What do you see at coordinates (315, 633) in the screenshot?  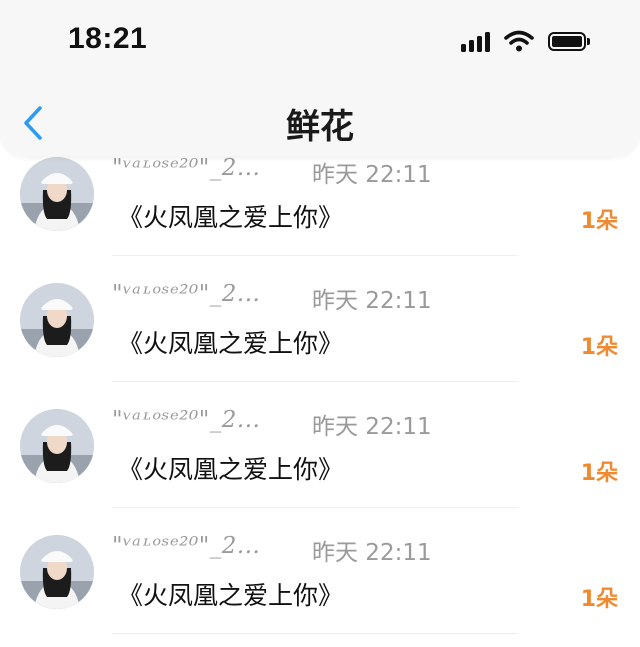 I see `divider` at bounding box center [315, 633].